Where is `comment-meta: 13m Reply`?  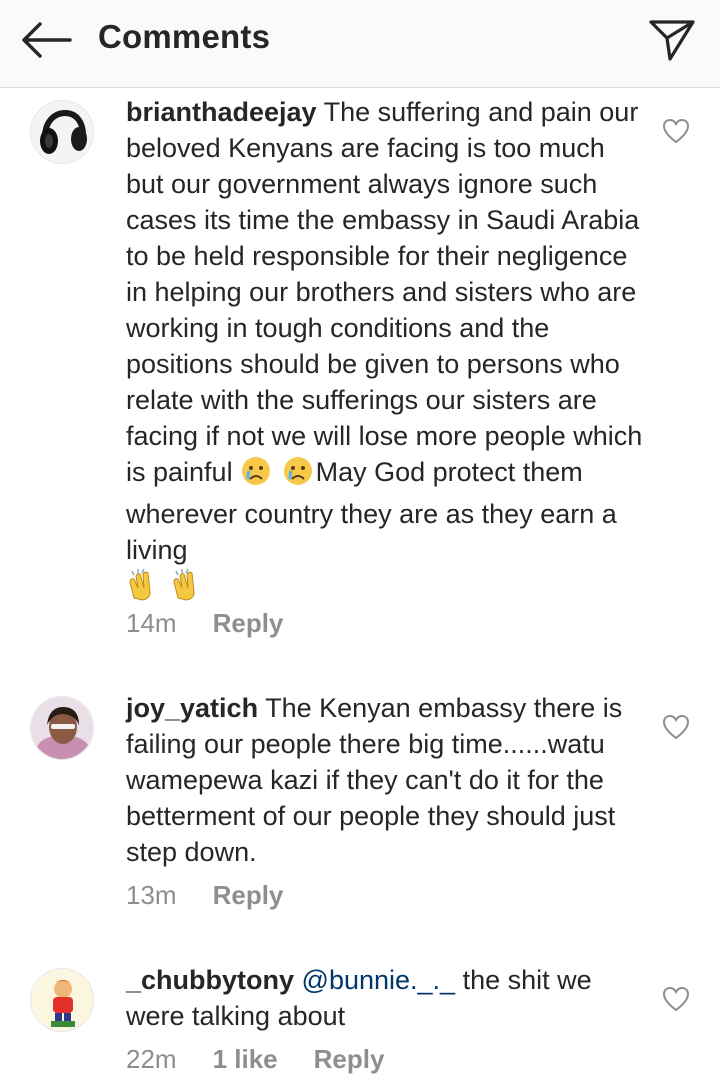
comment-meta: 13m Reply is located at coordinates (204, 895).